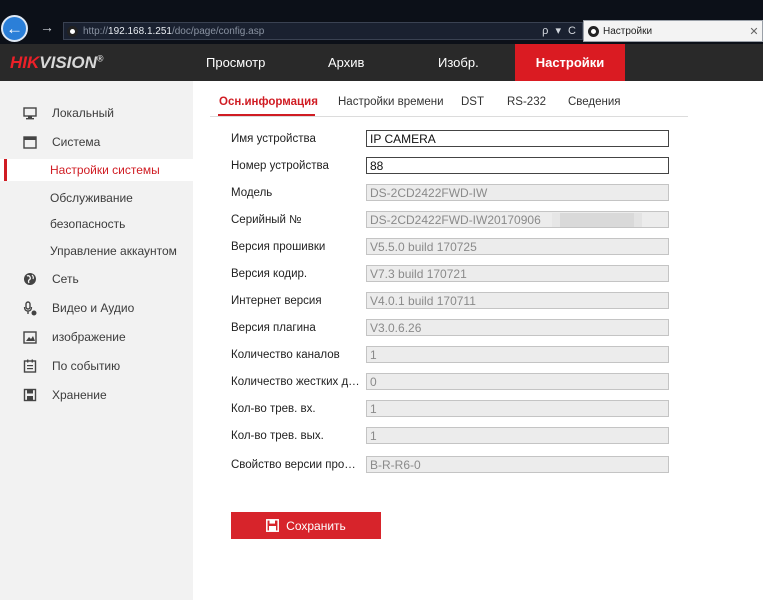  Describe the element at coordinates (594, 102) in the screenshot. I see `tab-about: Сведения` at that location.